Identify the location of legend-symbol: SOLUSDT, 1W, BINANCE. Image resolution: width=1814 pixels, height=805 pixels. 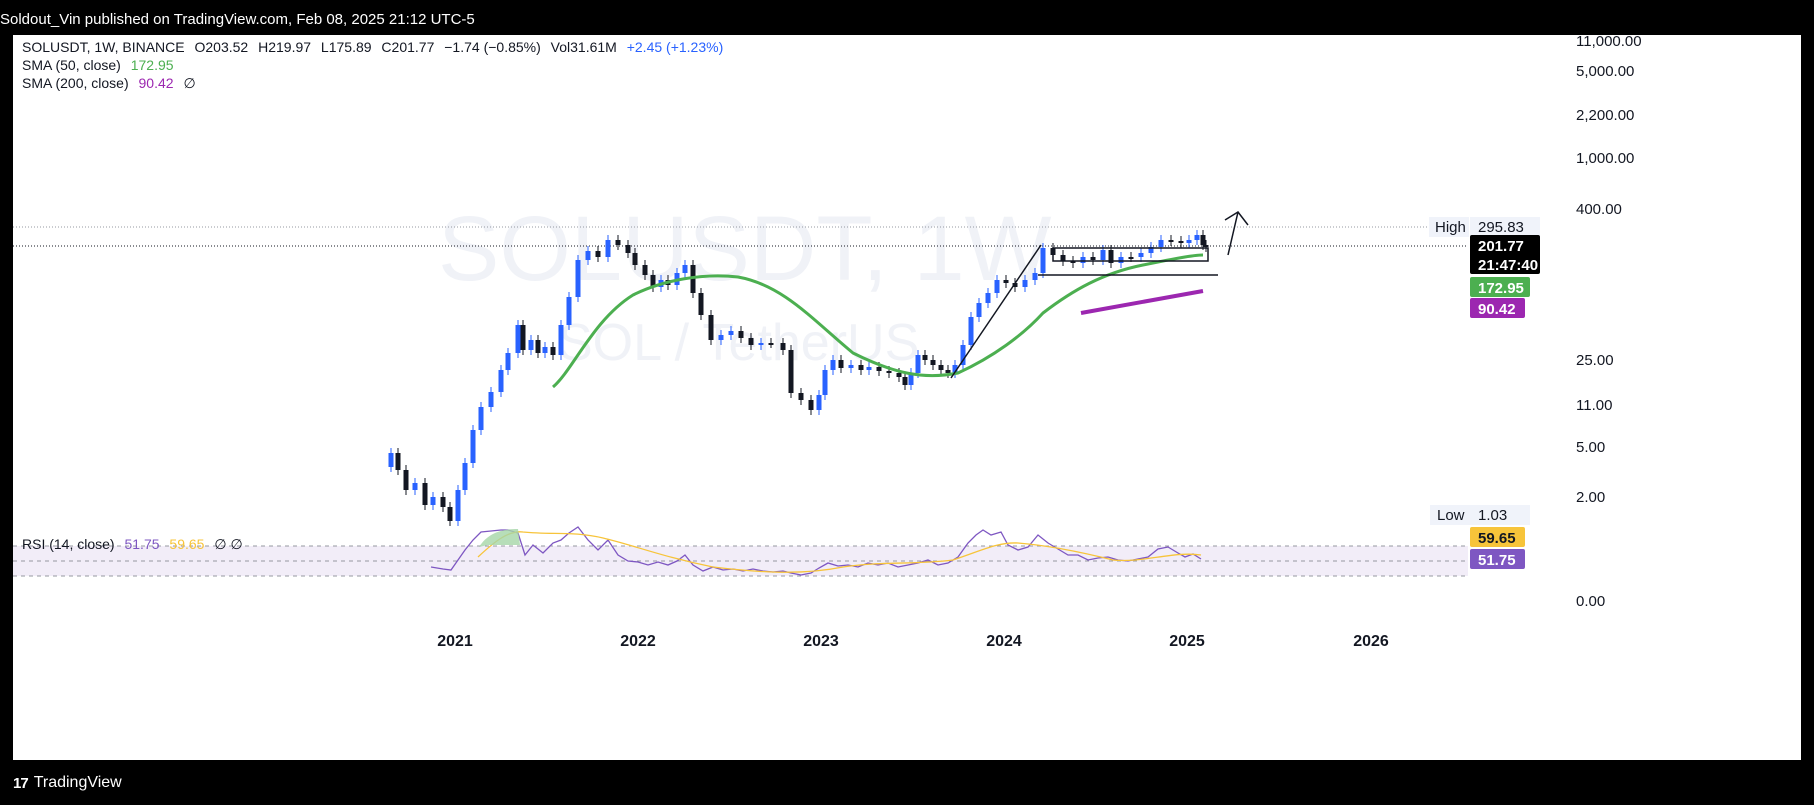
(103, 47).